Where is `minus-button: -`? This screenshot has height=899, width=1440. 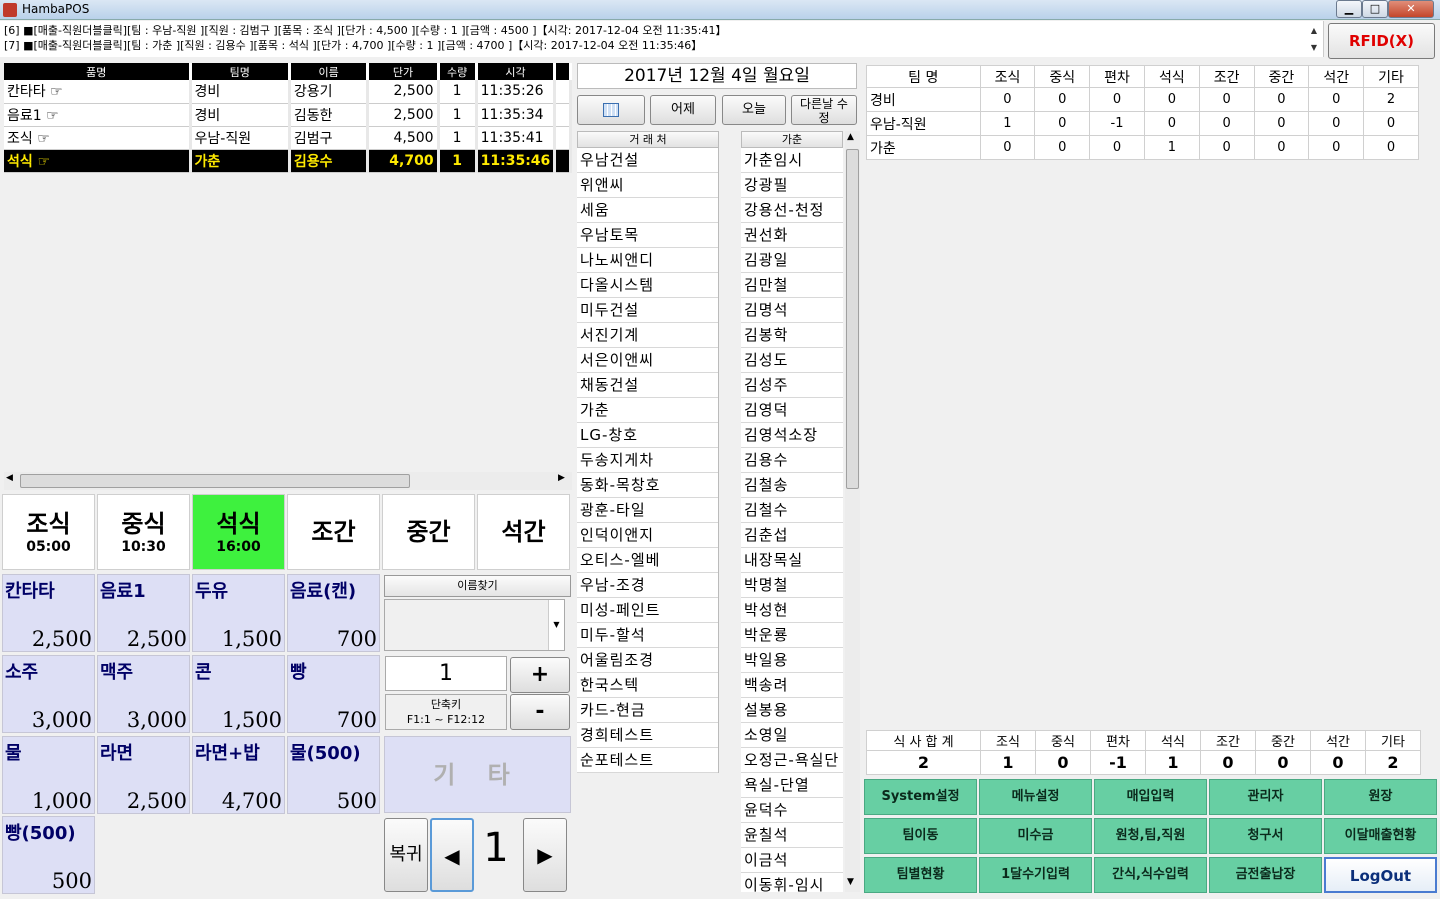 minus-button: - is located at coordinates (540, 712).